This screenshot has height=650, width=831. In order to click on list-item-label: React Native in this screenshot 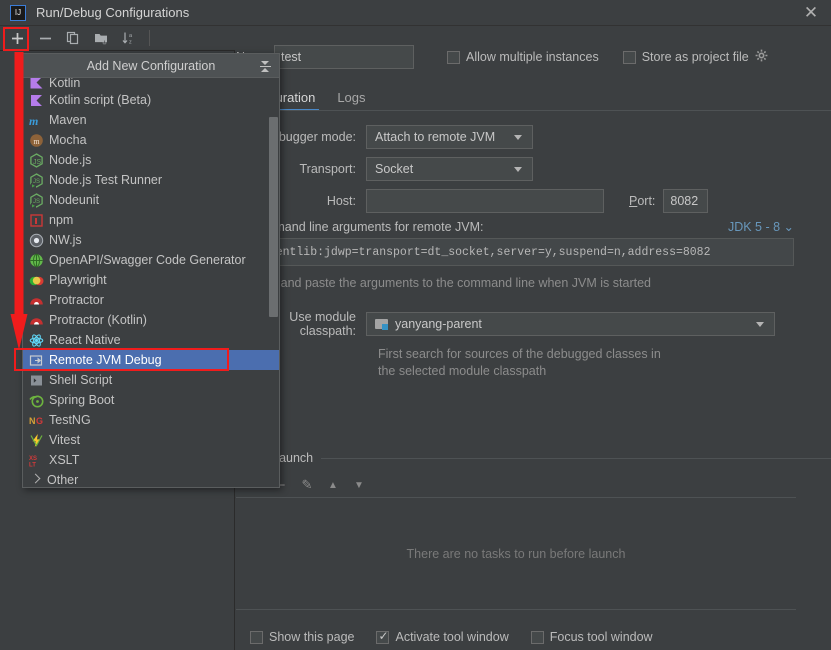, I will do `click(85, 340)`.